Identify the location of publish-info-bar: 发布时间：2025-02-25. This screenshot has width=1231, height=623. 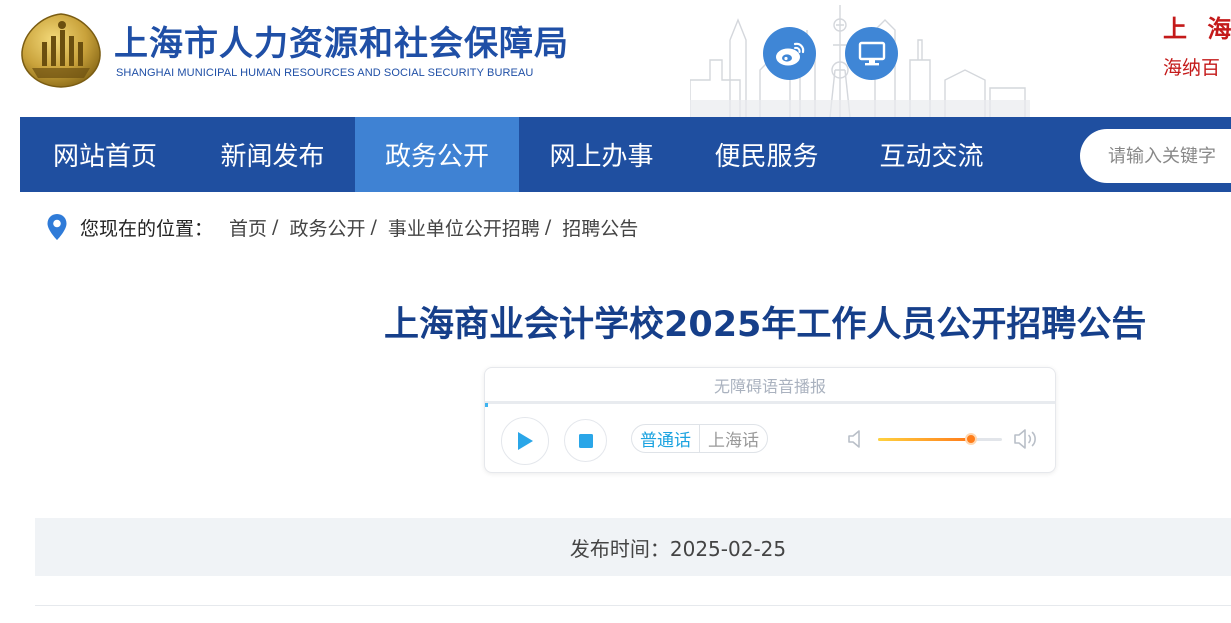
(633, 547).